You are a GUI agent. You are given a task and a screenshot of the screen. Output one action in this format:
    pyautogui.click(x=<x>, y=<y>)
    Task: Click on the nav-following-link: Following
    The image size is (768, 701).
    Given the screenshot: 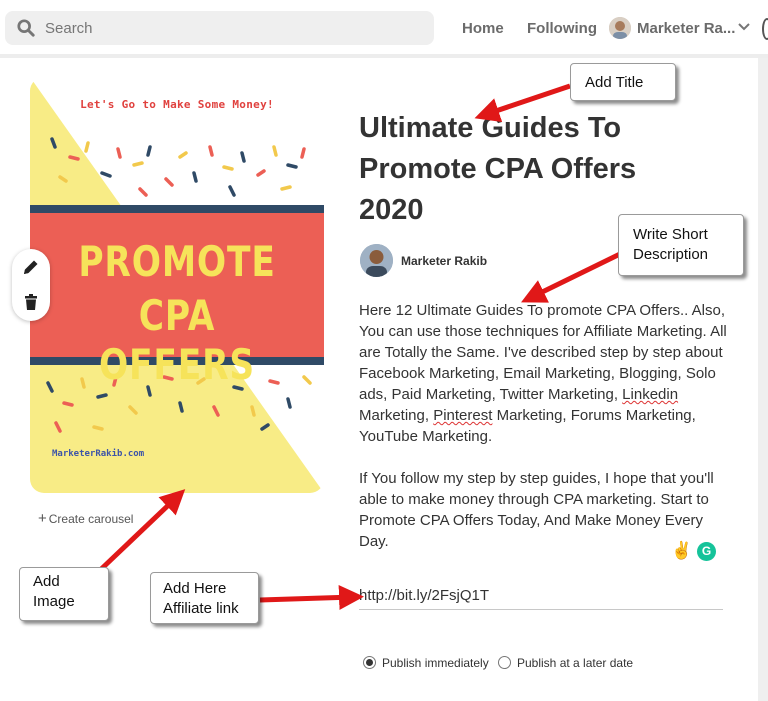 What is the action you would take?
    pyautogui.click(x=562, y=28)
    